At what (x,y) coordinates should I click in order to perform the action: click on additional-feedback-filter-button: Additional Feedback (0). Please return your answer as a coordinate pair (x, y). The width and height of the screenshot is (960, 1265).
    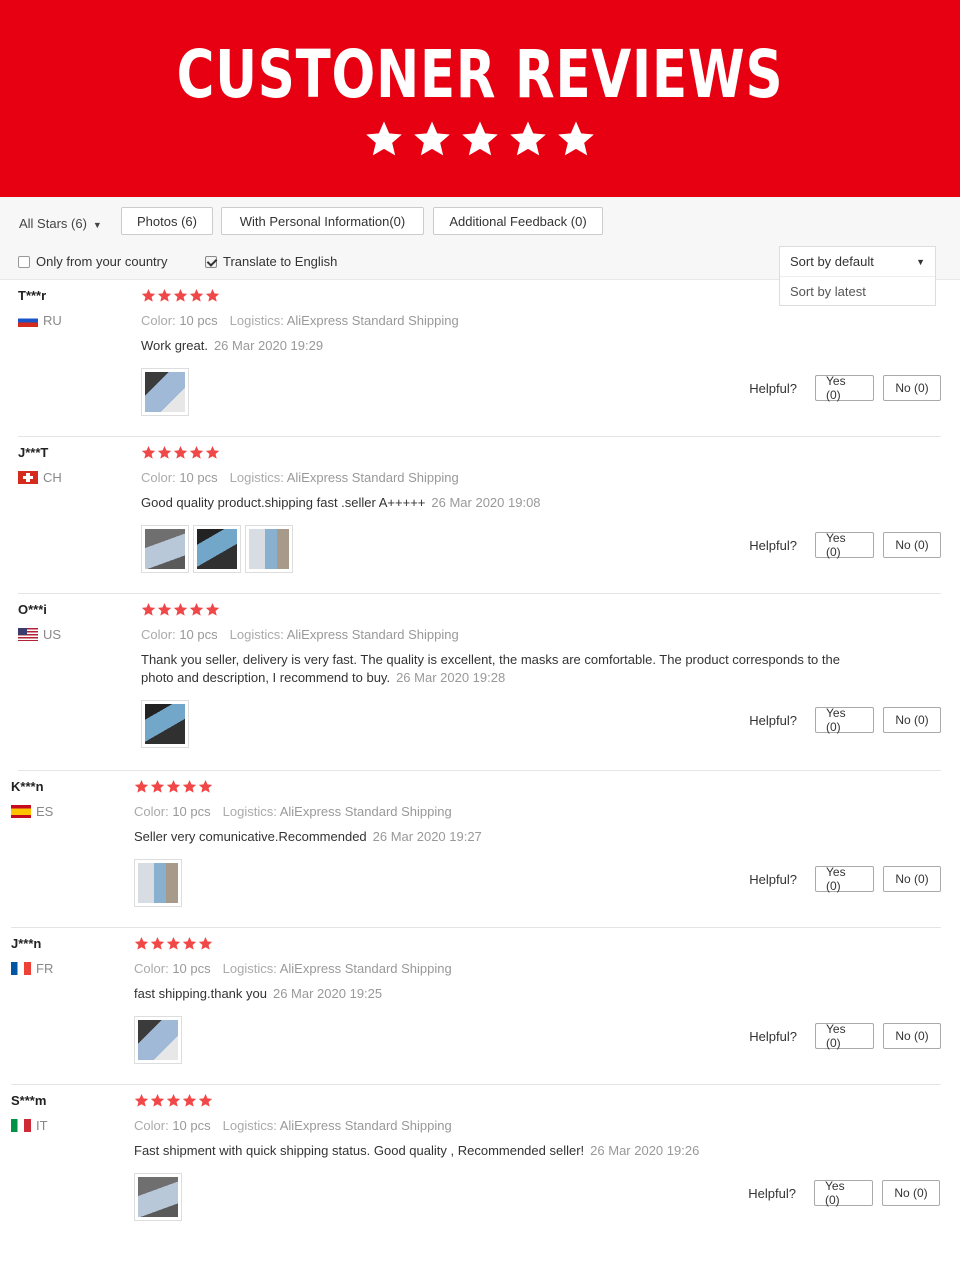
    Looking at the image, I should click on (518, 221).